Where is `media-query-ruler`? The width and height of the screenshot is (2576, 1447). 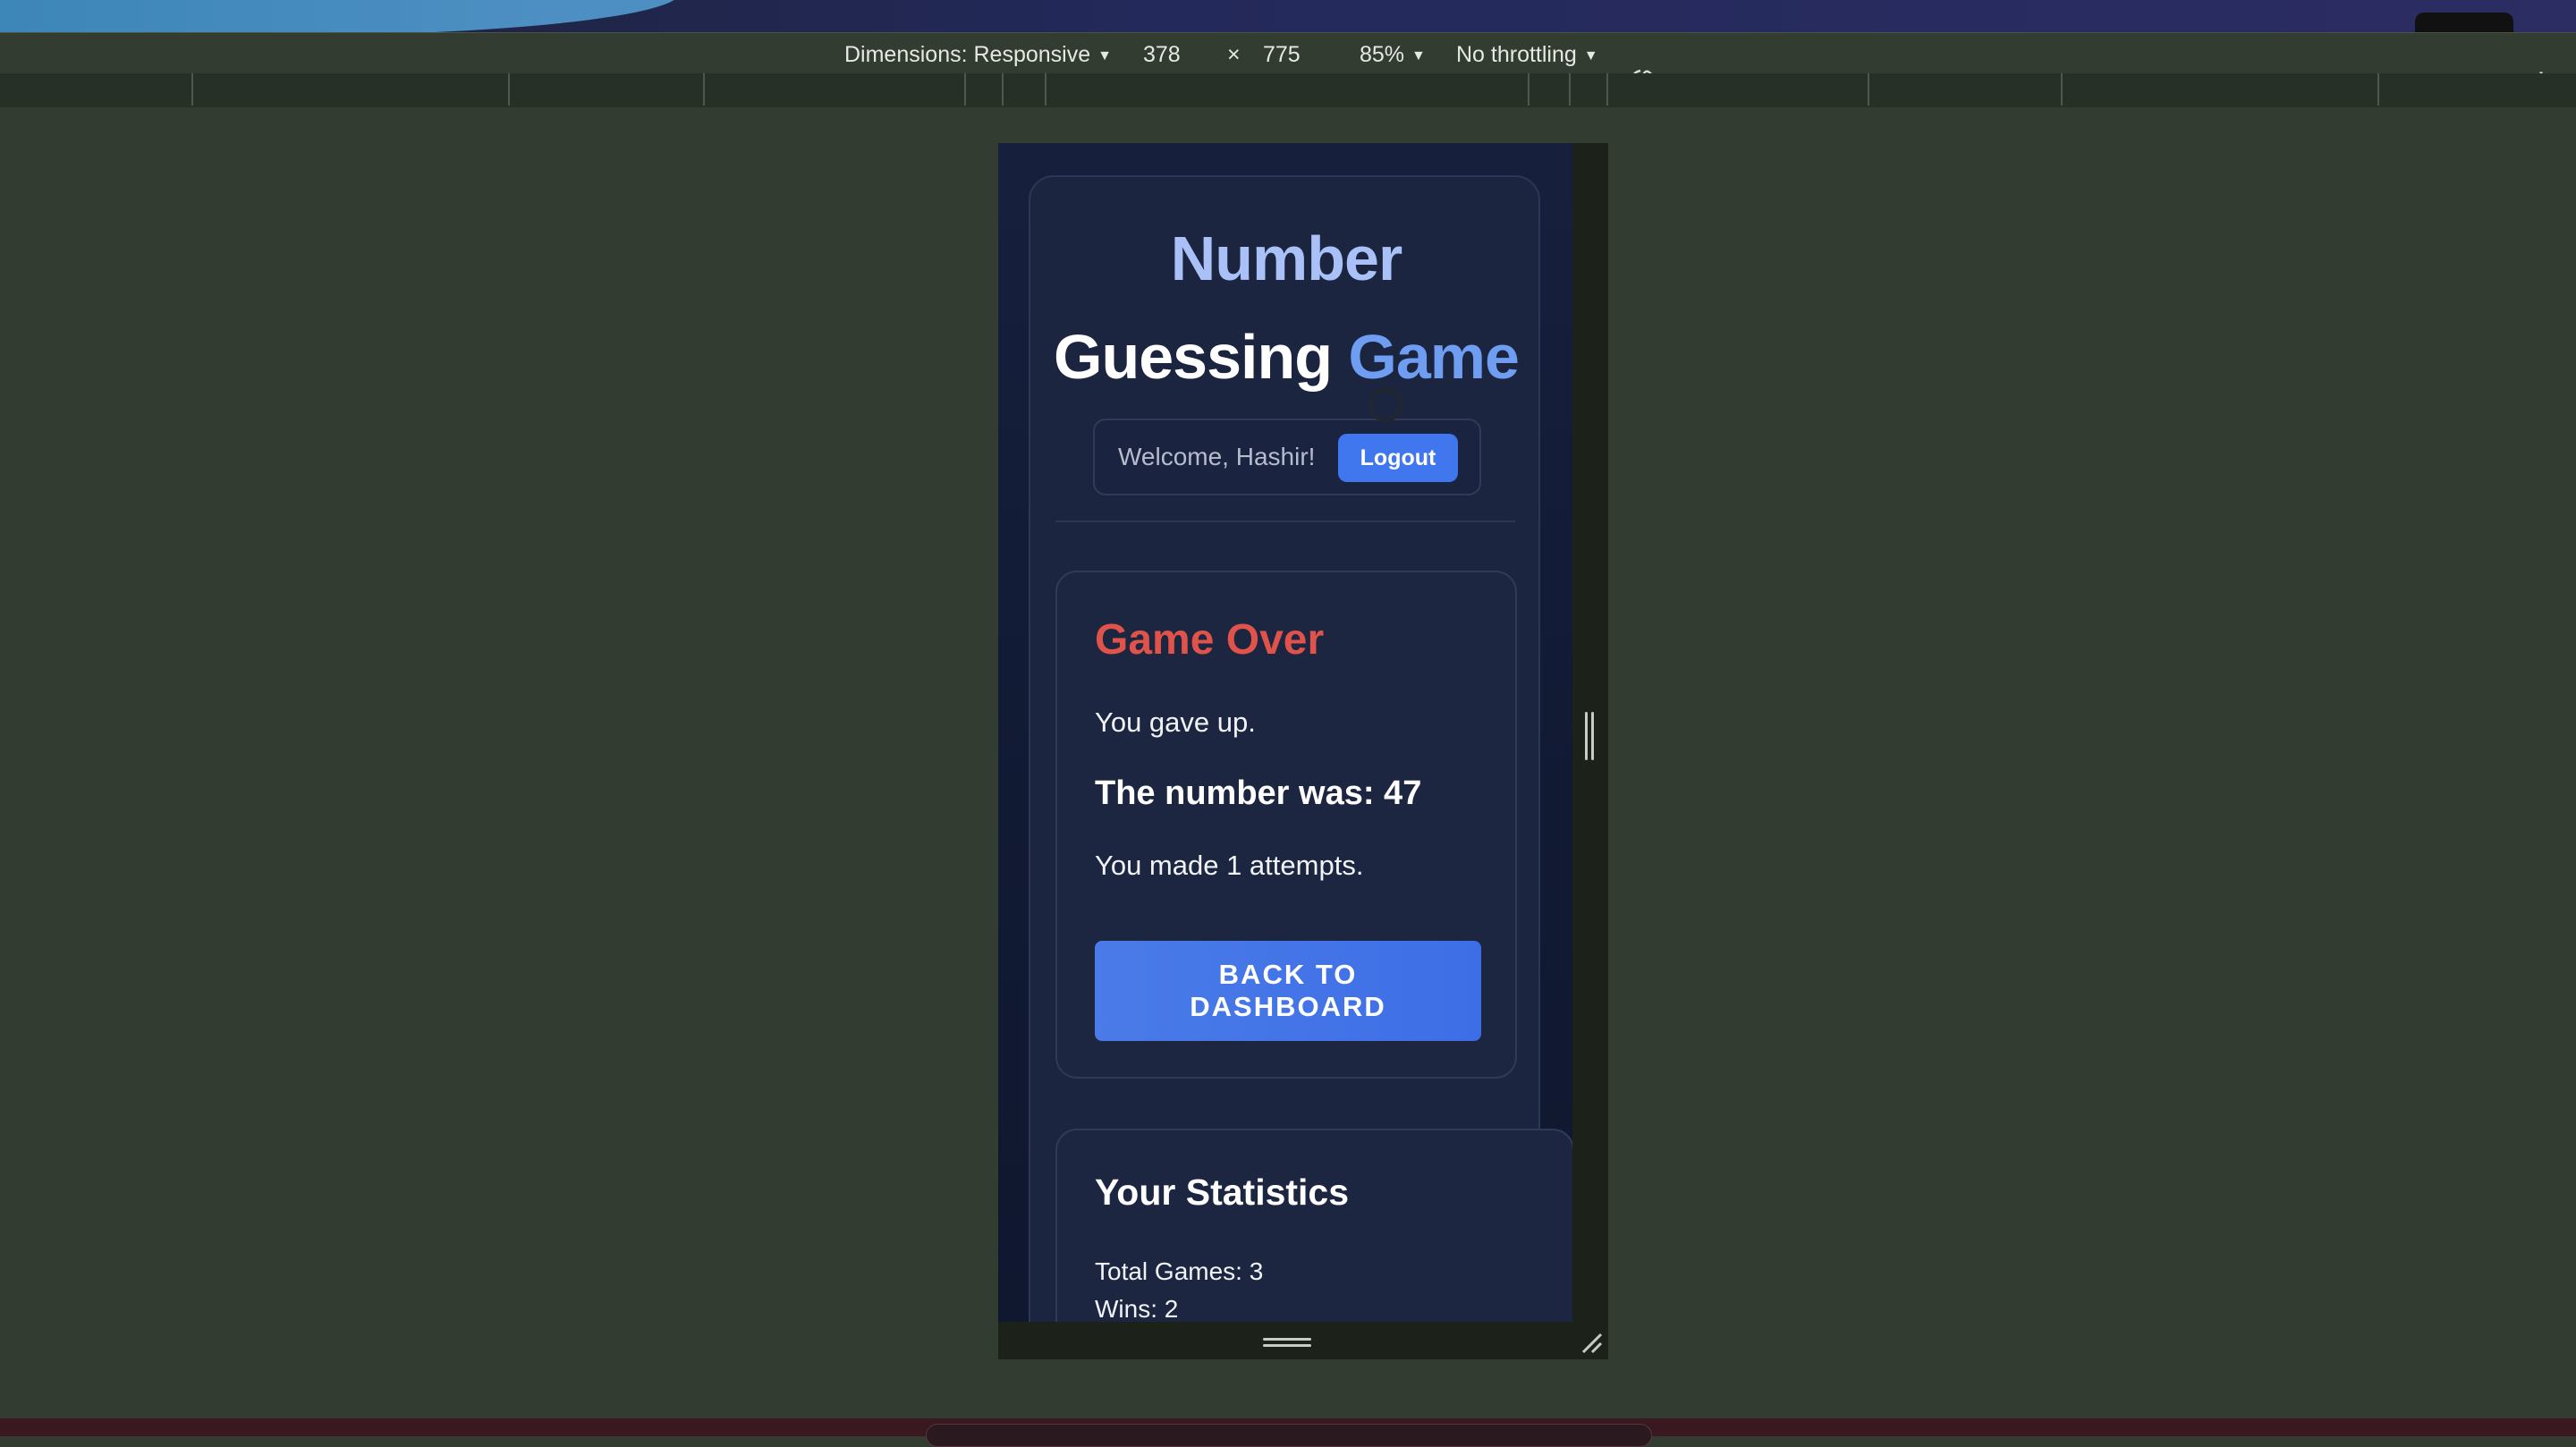
media-query-ruler is located at coordinates (1288, 90).